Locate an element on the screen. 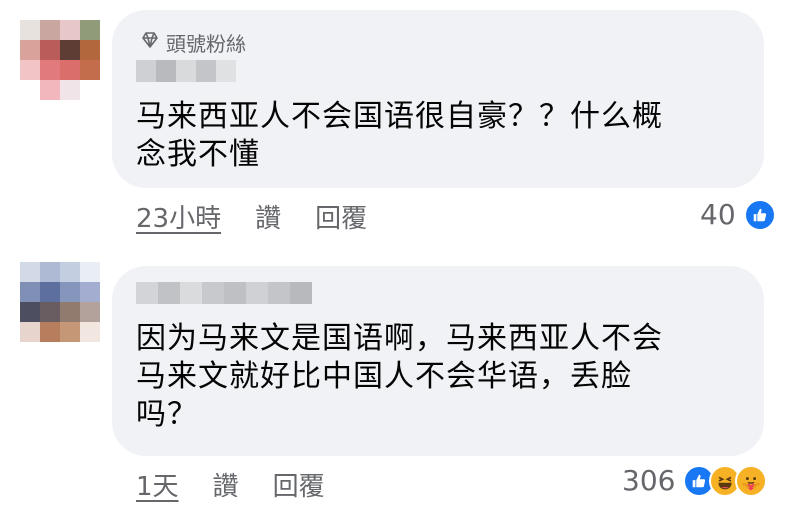 The width and height of the screenshot is (800, 506). care-icon is located at coordinates (751, 480).